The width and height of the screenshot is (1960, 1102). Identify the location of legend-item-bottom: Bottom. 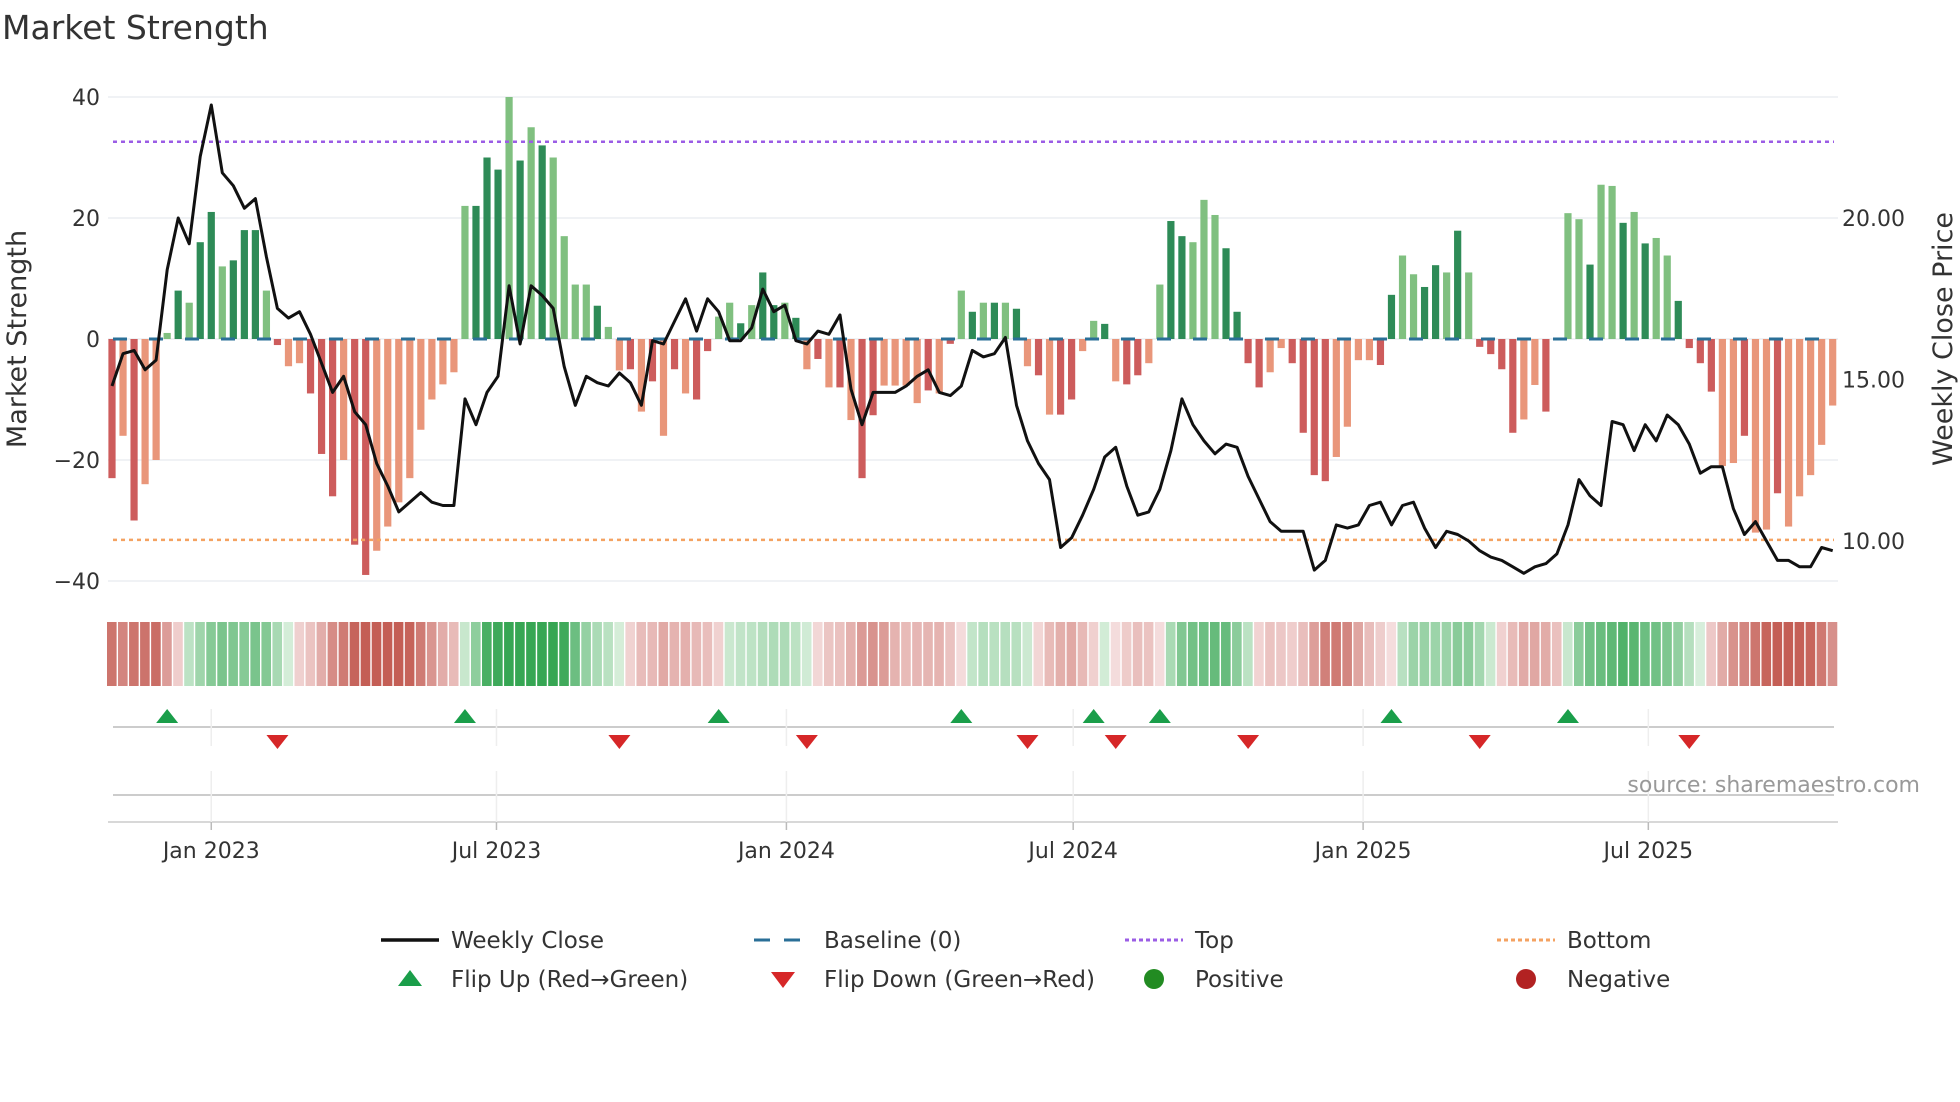
(1574, 941).